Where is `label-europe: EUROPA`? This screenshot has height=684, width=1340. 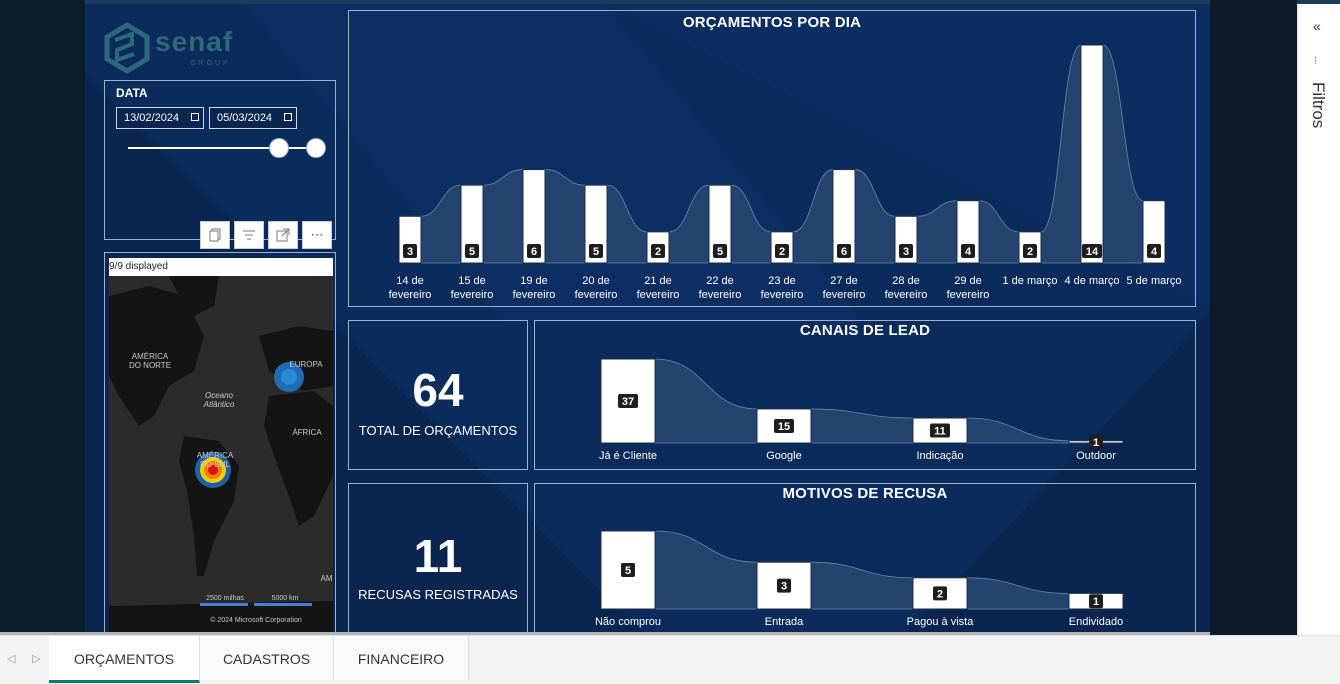 label-europe: EUROPA is located at coordinates (306, 364).